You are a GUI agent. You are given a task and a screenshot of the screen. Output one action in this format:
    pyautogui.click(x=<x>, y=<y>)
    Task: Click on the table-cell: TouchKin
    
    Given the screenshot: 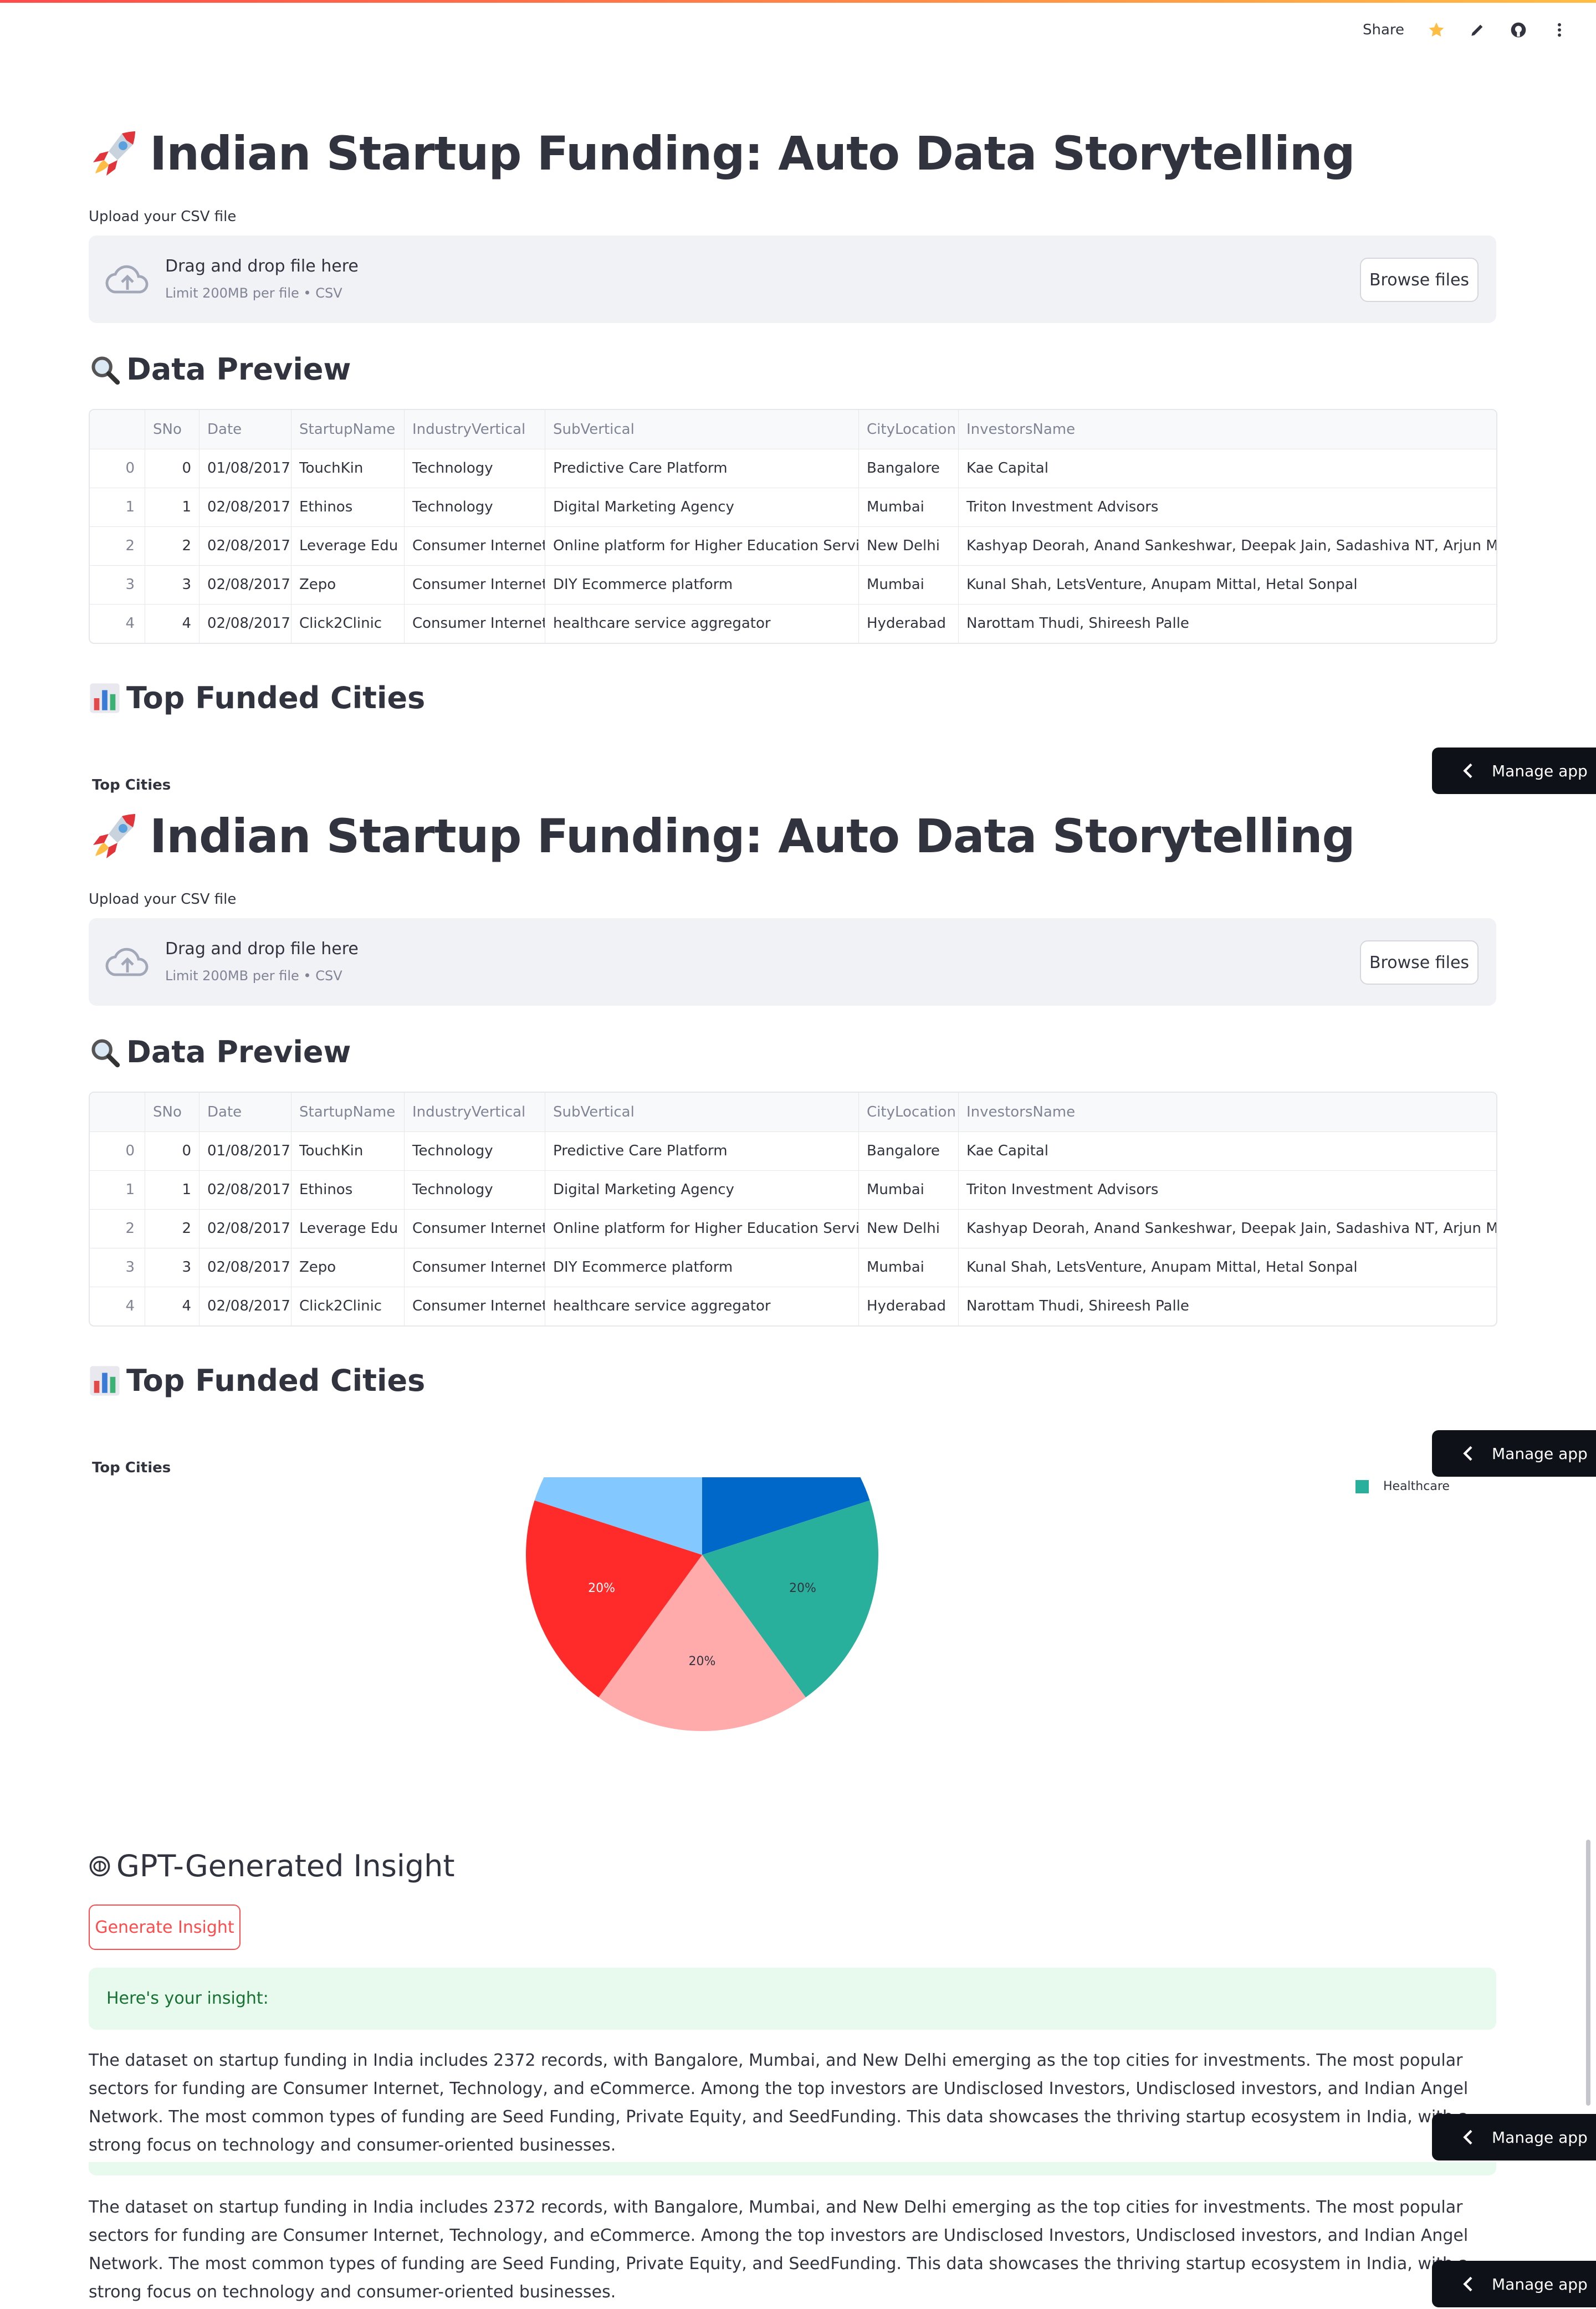 What is the action you would take?
    pyautogui.click(x=348, y=1151)
    